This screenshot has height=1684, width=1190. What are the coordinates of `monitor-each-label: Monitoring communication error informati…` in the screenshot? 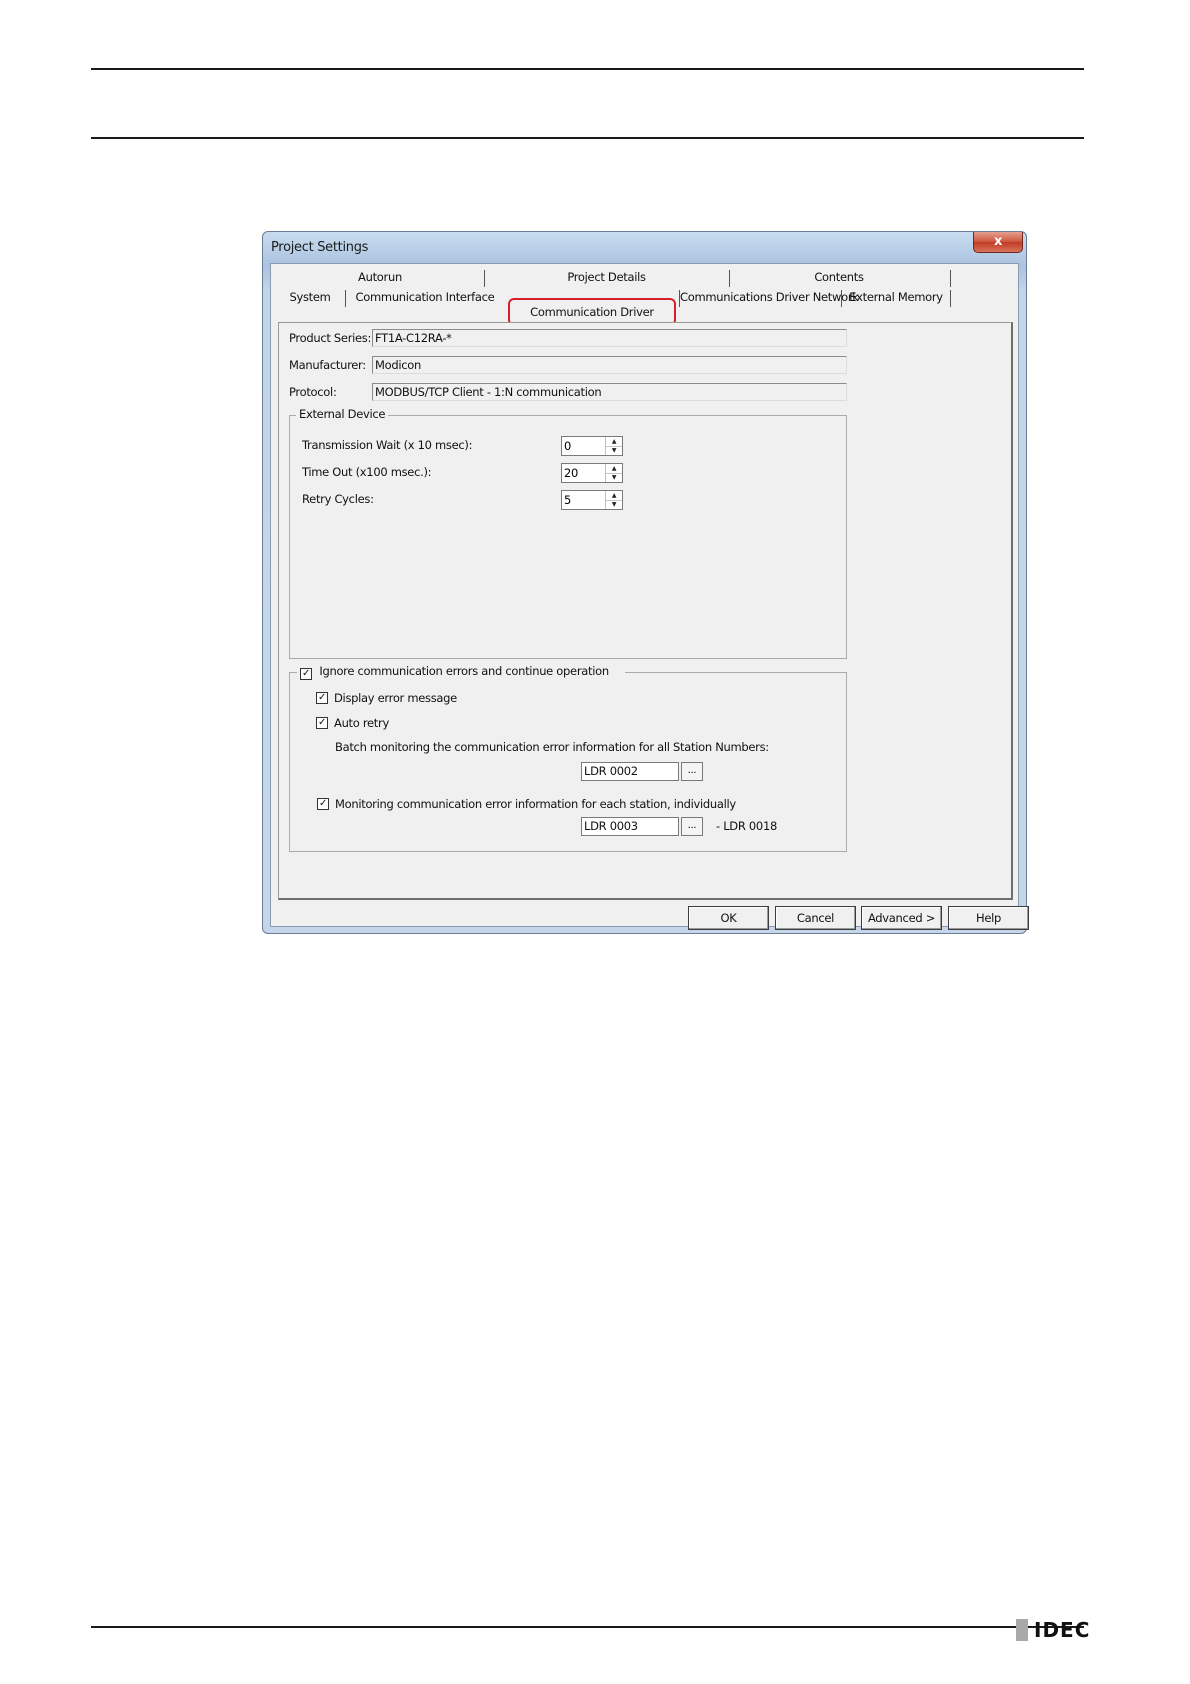 It's located at (535, 804).